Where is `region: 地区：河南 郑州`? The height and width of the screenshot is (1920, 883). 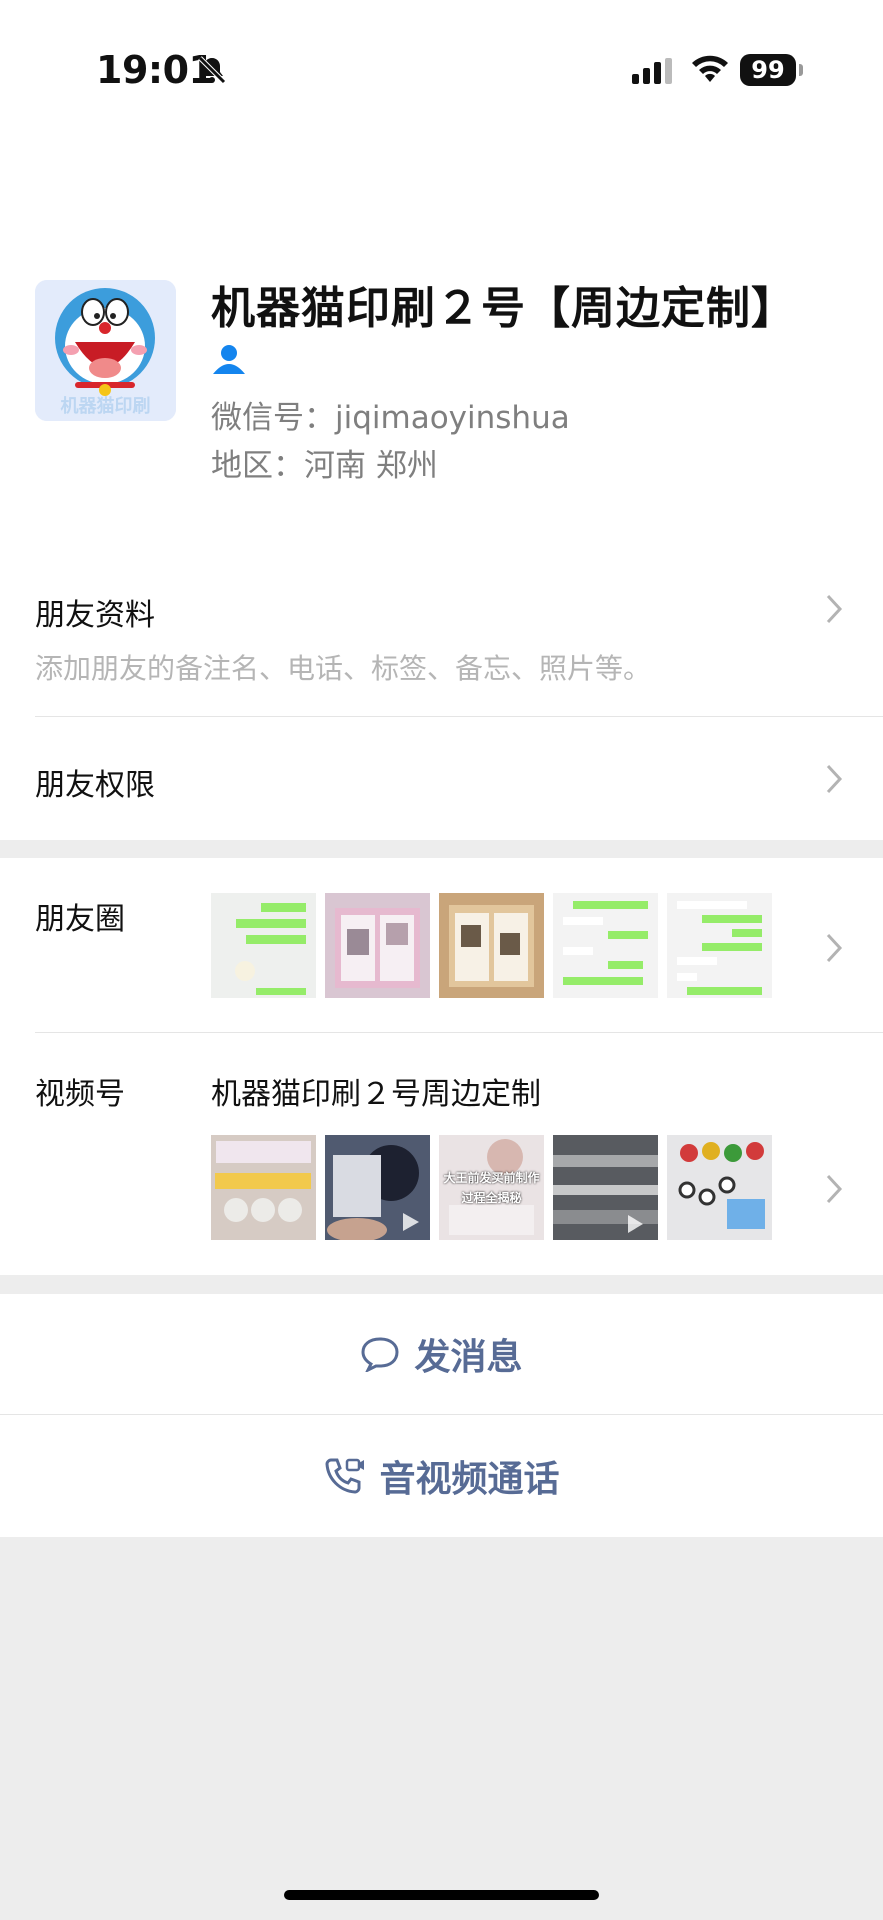
region: 地区：河南 郑州 is located at coordinates (324, 466).